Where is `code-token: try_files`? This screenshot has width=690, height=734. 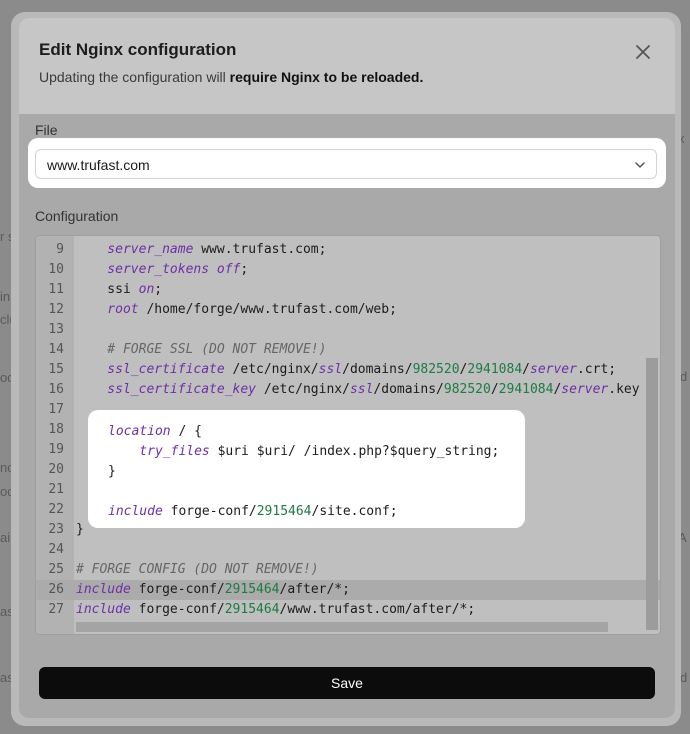 code-token: try_files is located at coordinates (159, 451).